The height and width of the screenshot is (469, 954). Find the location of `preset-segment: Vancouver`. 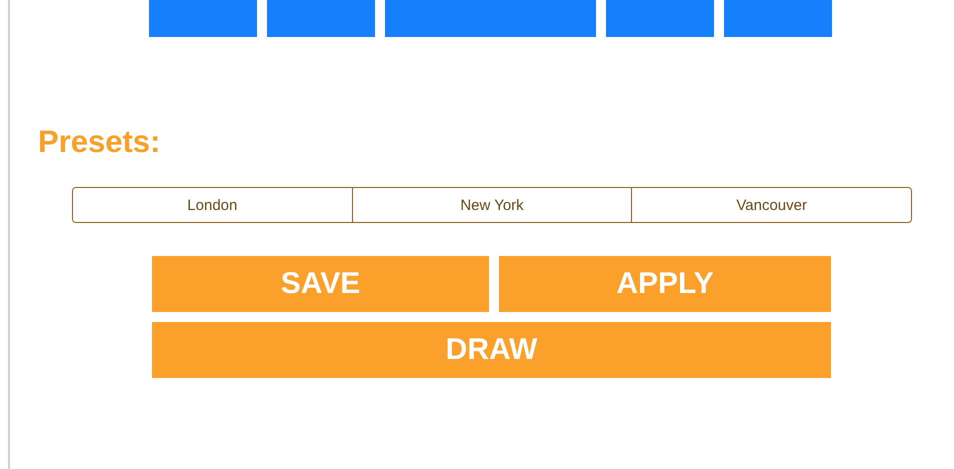

preset-segment: Vancouver is located at coordinates (771, 205).